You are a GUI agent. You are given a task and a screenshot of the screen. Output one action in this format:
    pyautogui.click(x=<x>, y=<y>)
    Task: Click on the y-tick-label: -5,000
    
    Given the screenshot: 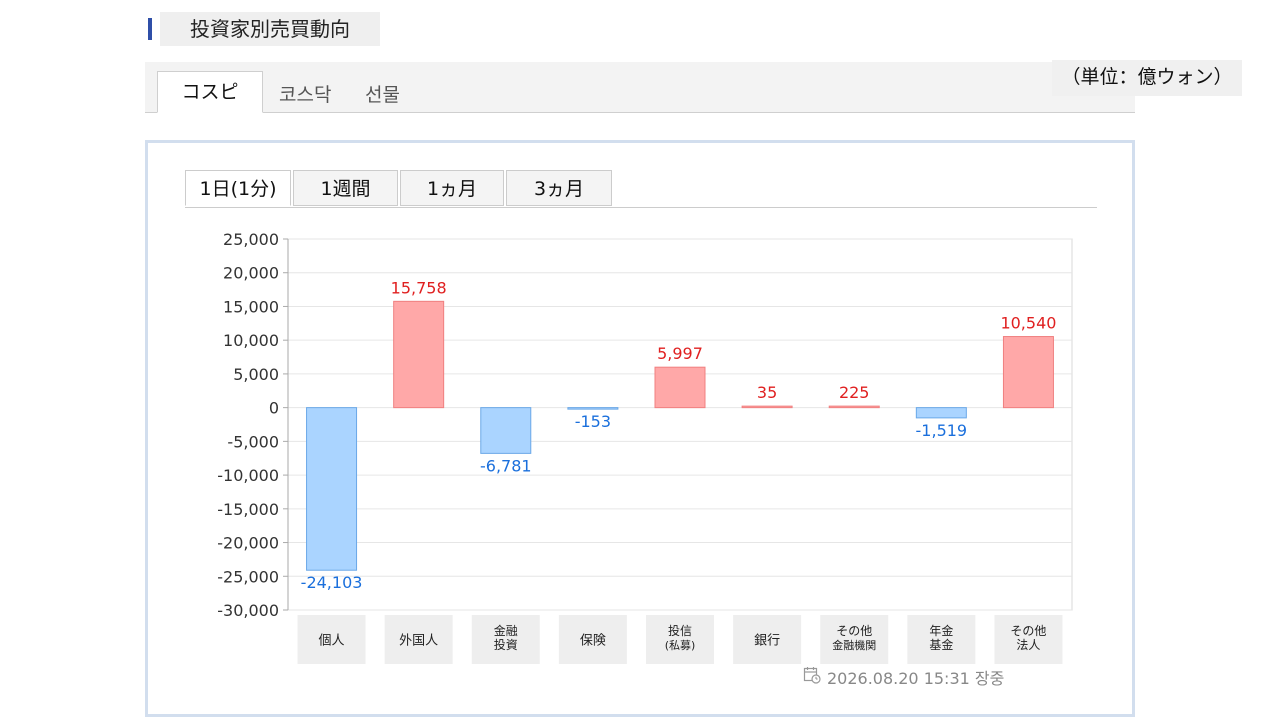 What is the action you would take?
    pyautogui.click(x=253, y=441)
    